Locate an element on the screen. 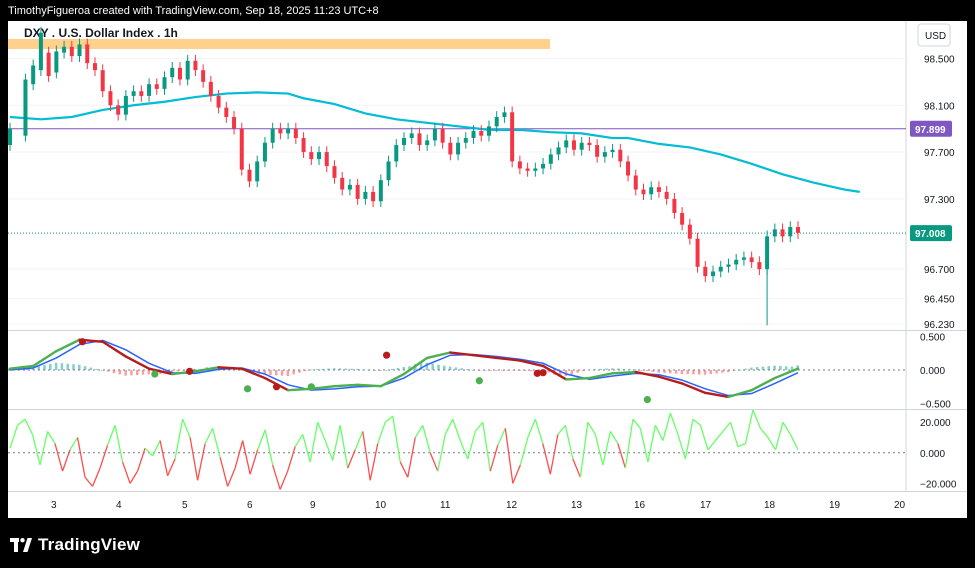  oscillator1-axis-tick-label: 0.000 is located at coordinates (932, 371).